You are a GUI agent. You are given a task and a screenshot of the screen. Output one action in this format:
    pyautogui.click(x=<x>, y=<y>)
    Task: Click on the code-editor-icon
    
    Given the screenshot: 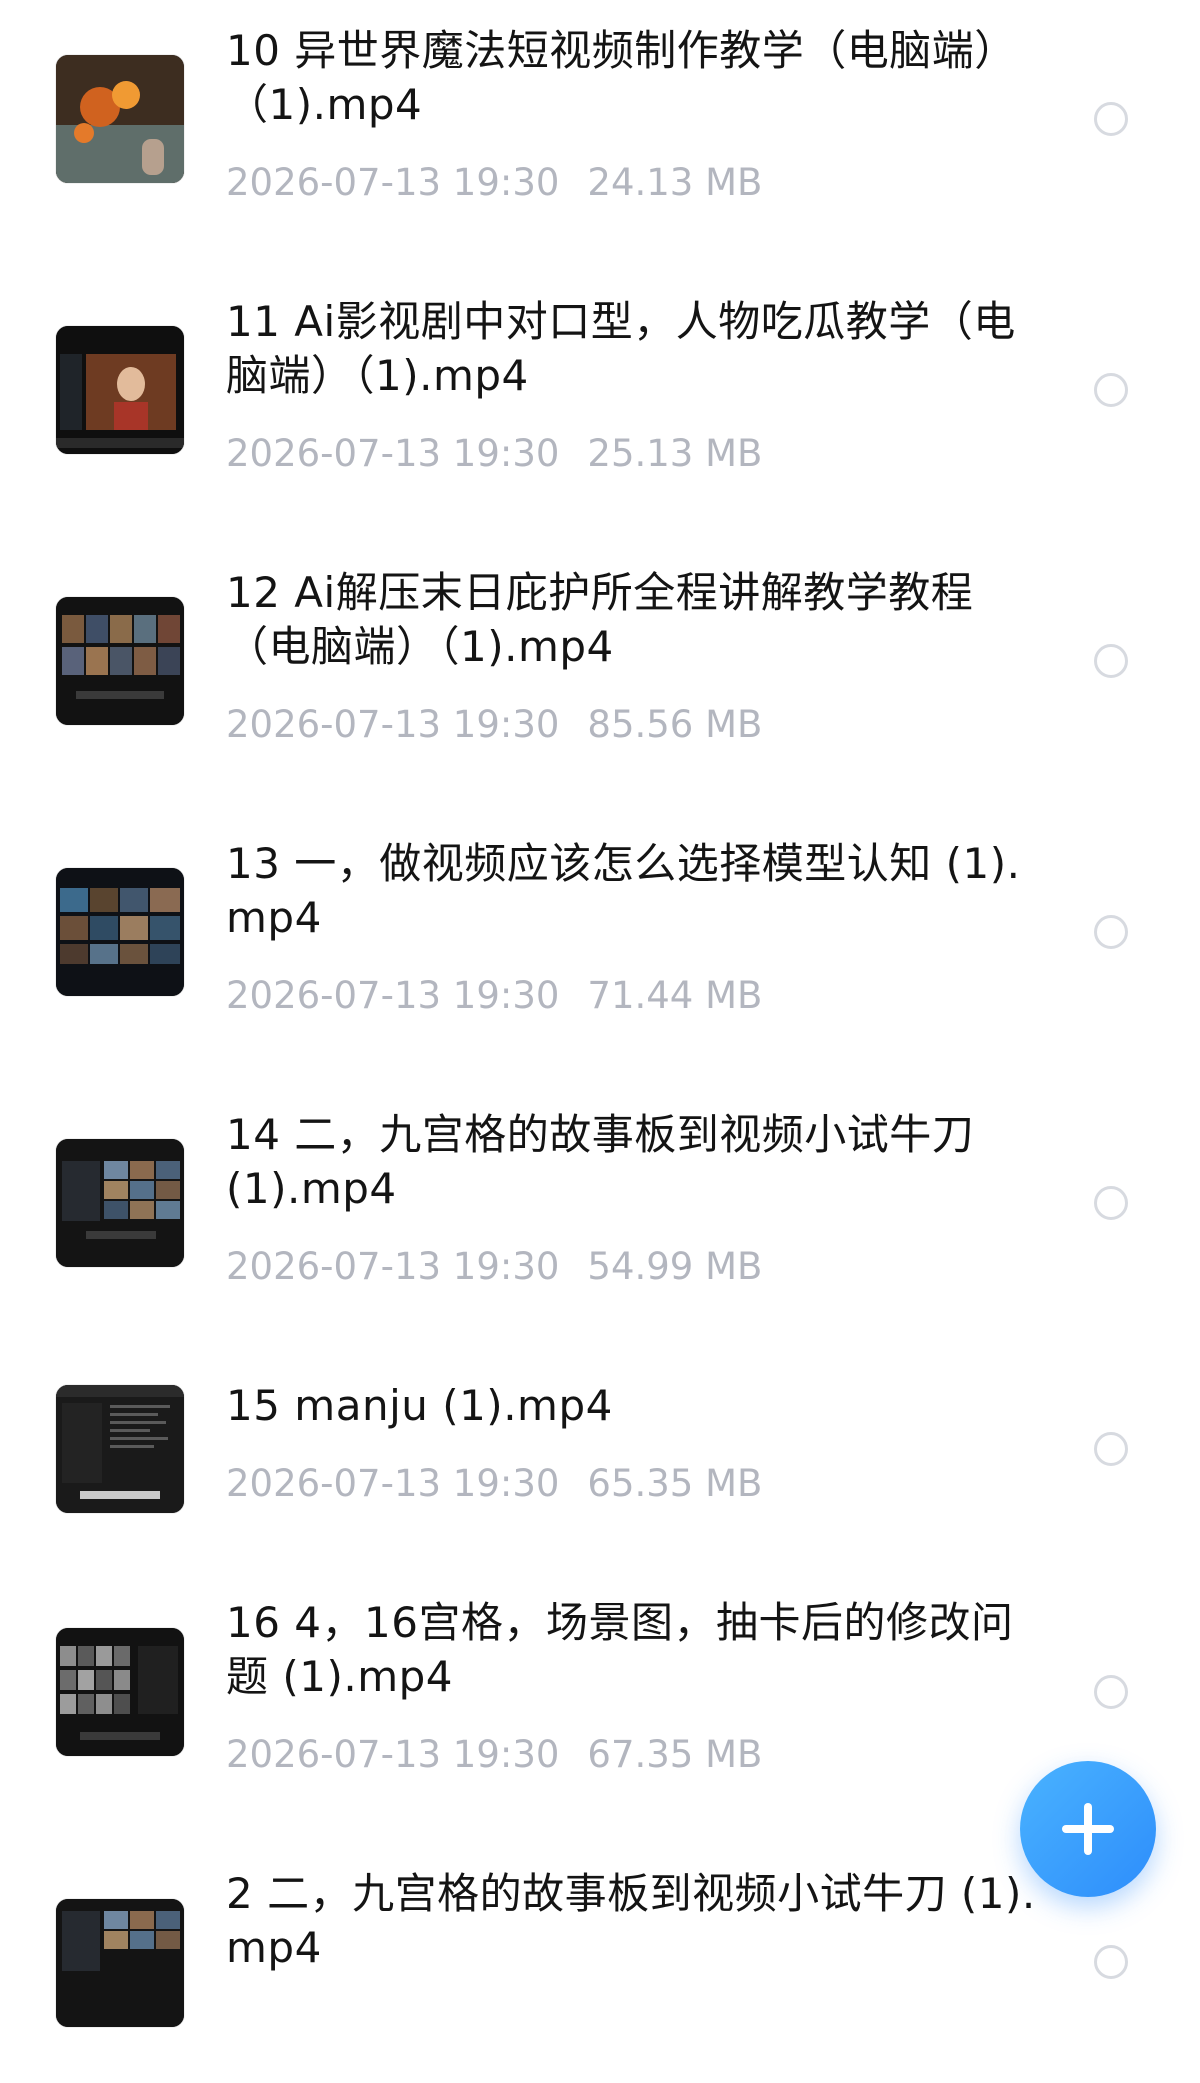 What is the action you would take?
    pyautogui.click(x=120, y=1449)
    